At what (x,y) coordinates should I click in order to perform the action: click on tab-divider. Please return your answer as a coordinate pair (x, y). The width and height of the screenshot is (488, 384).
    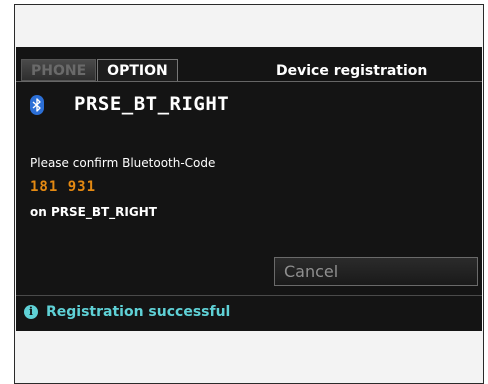
    Looking at the image, I should click on (249, 81).